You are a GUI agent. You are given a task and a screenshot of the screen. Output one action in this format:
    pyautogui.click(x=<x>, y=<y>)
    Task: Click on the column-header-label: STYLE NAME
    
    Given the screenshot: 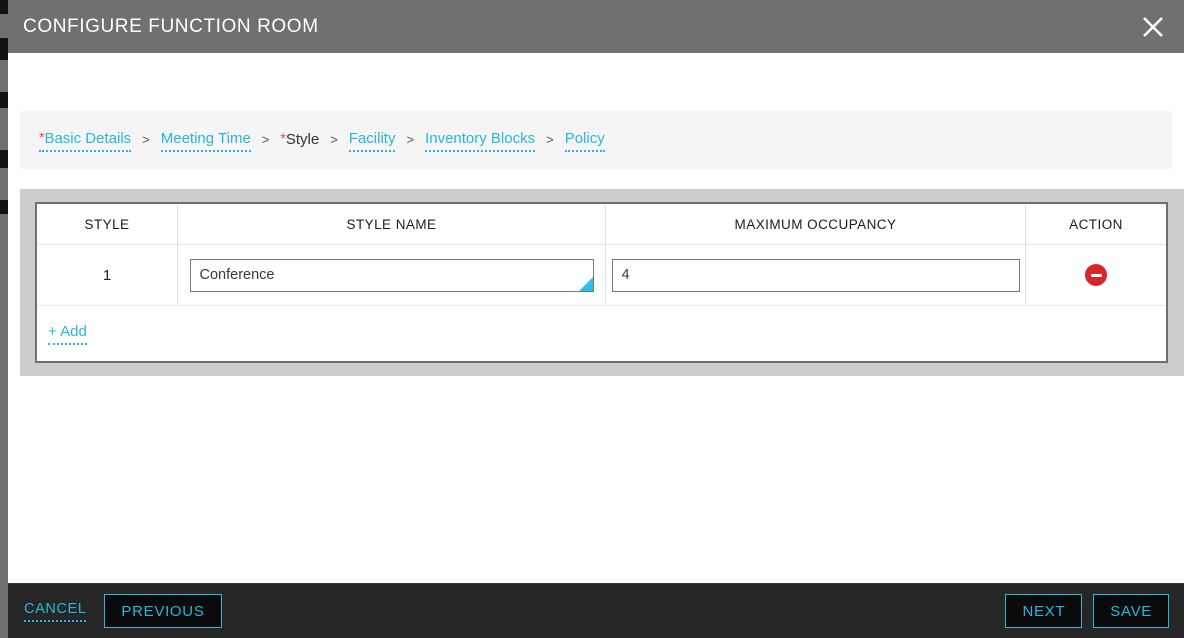 What is the action you would take?
    pyautogui.click(x=391, y=224)
    